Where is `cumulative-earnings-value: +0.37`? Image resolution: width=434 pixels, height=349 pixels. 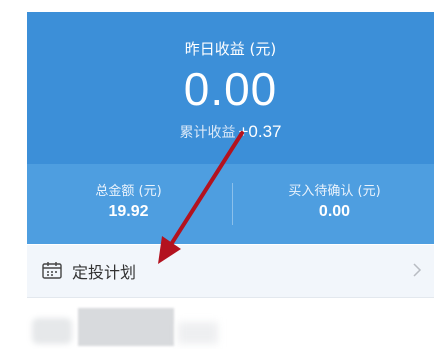 cumulative-earnings-value: +0.37 is located at coordinates (260, 131).